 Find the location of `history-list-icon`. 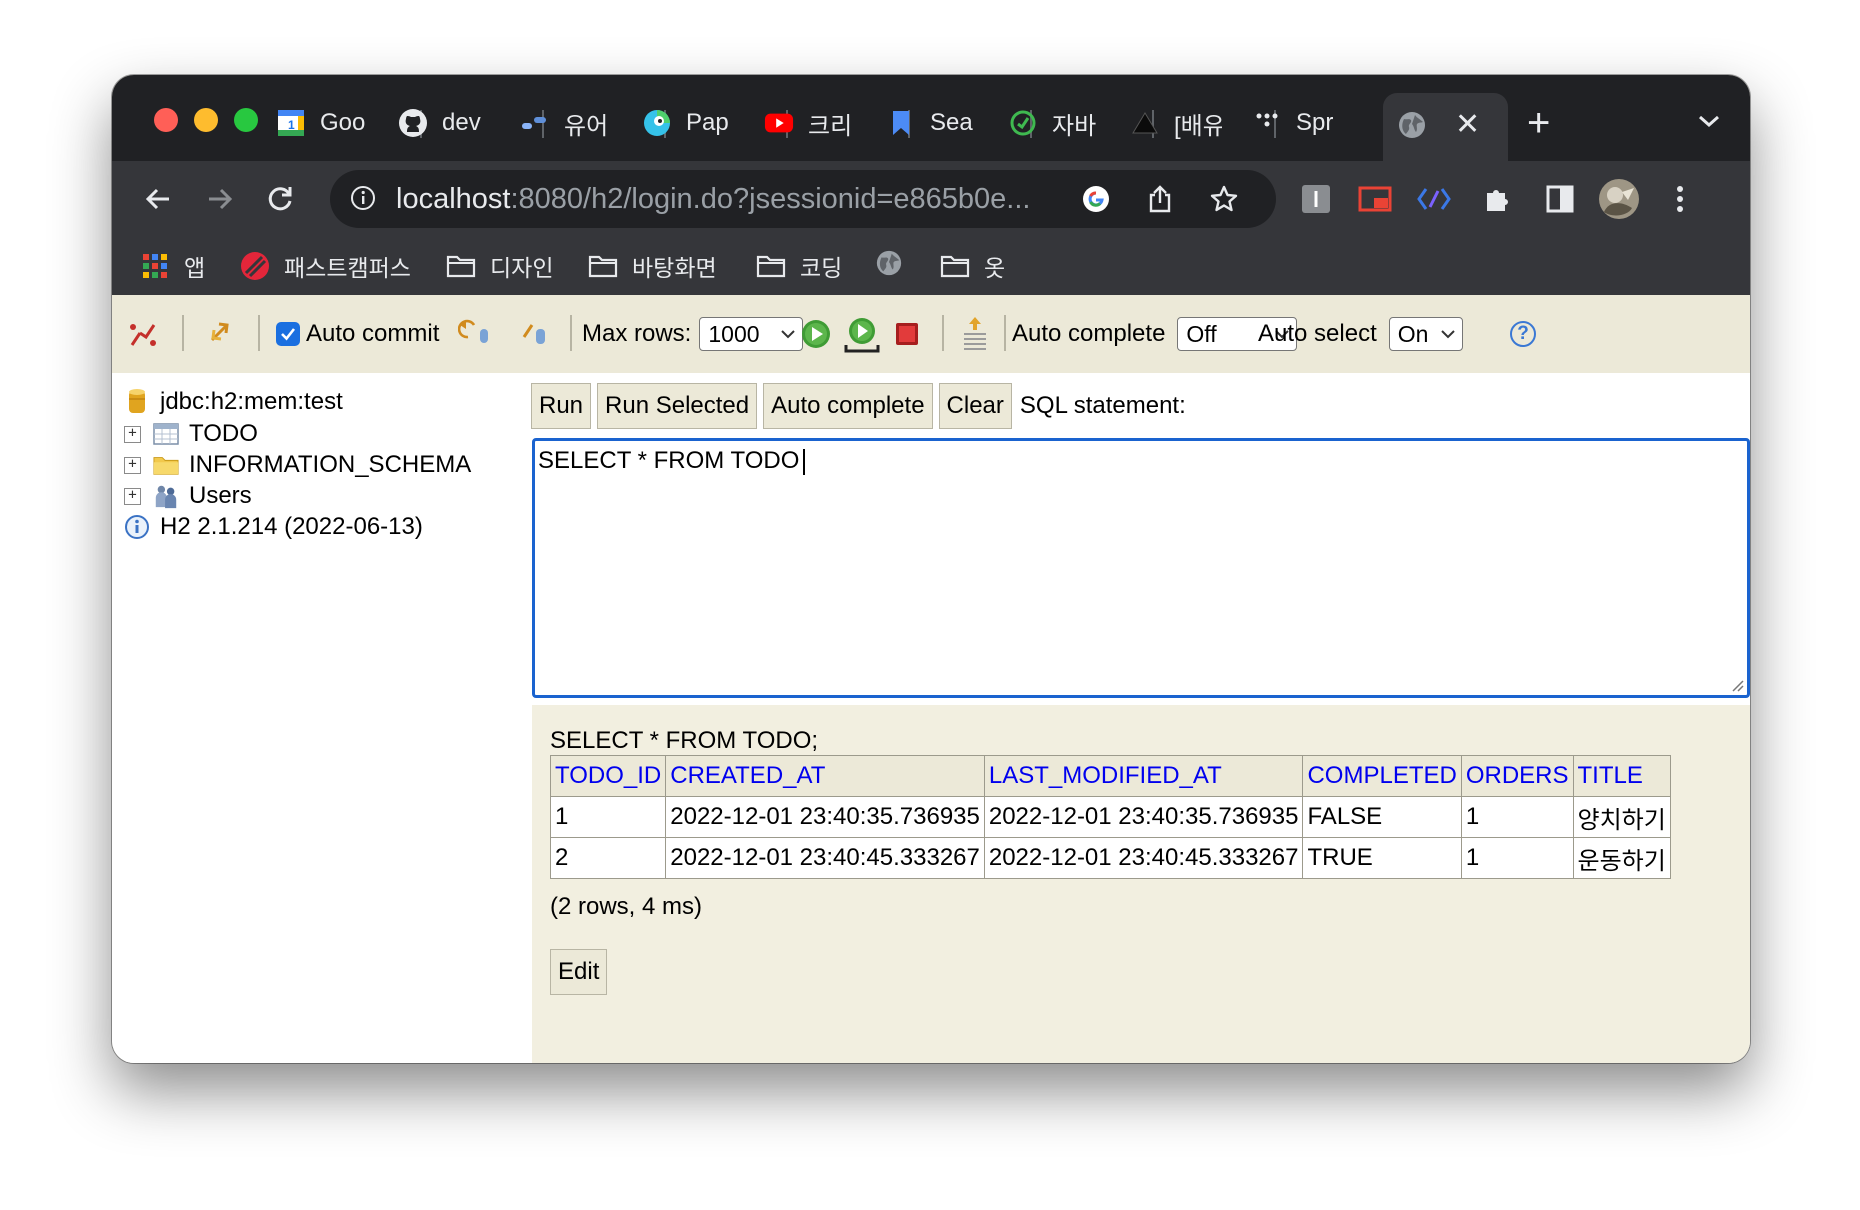

history-list-icon is located at coordinates (975, 333).